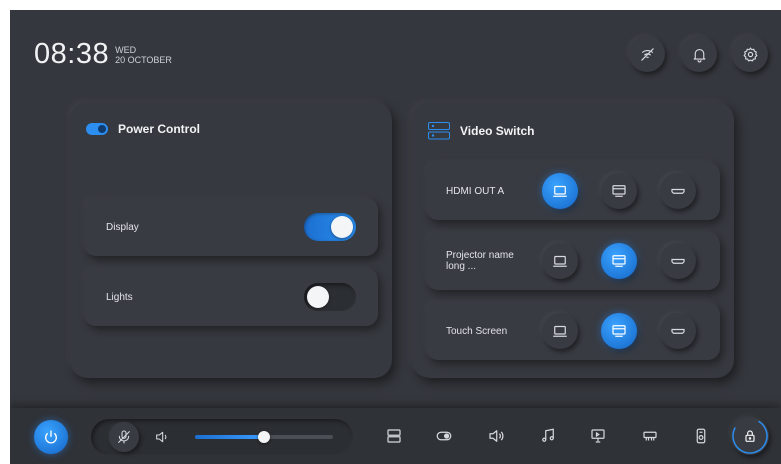 This screenshot has width=781, height=464. What do you see at coordinates (231, 297) in the screenshot?
I see `lights-row: Lights` at bounding box center [231, 297].